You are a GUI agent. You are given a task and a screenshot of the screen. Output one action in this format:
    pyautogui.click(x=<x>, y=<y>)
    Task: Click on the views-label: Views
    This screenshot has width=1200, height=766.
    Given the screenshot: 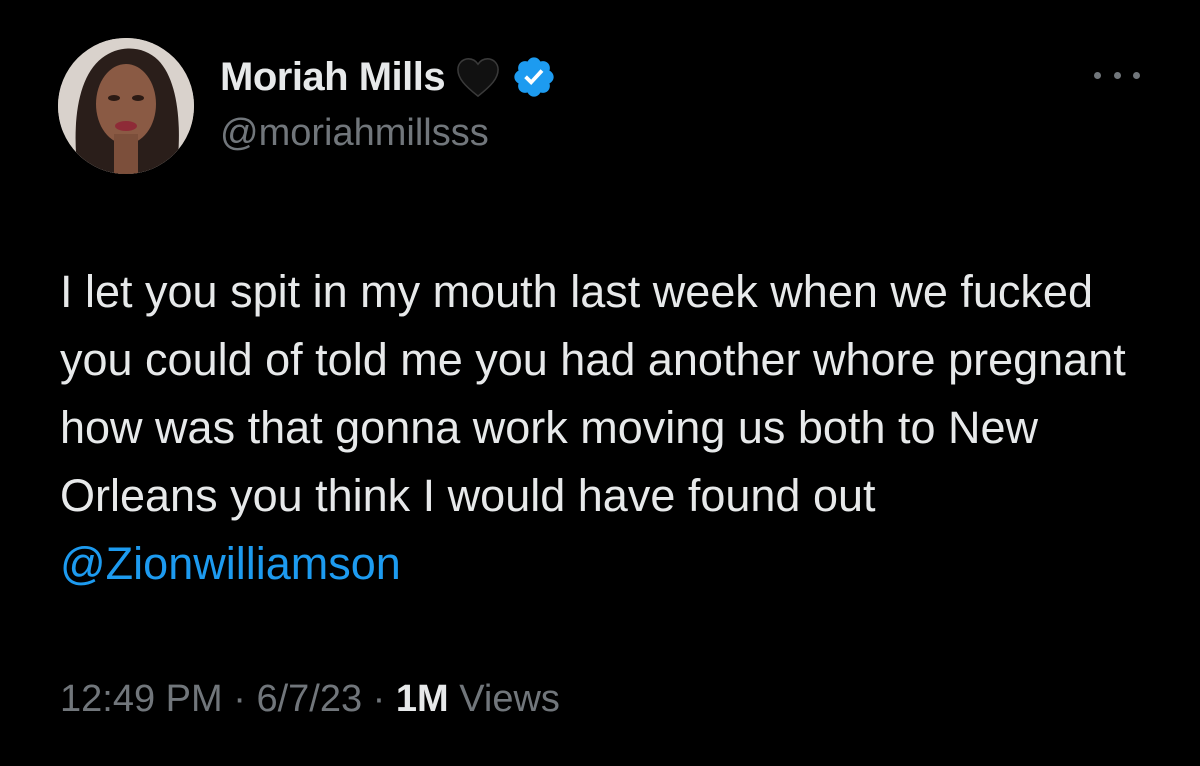 What is the action you would take?
    pyautogui.click(x=509, y=699)
    